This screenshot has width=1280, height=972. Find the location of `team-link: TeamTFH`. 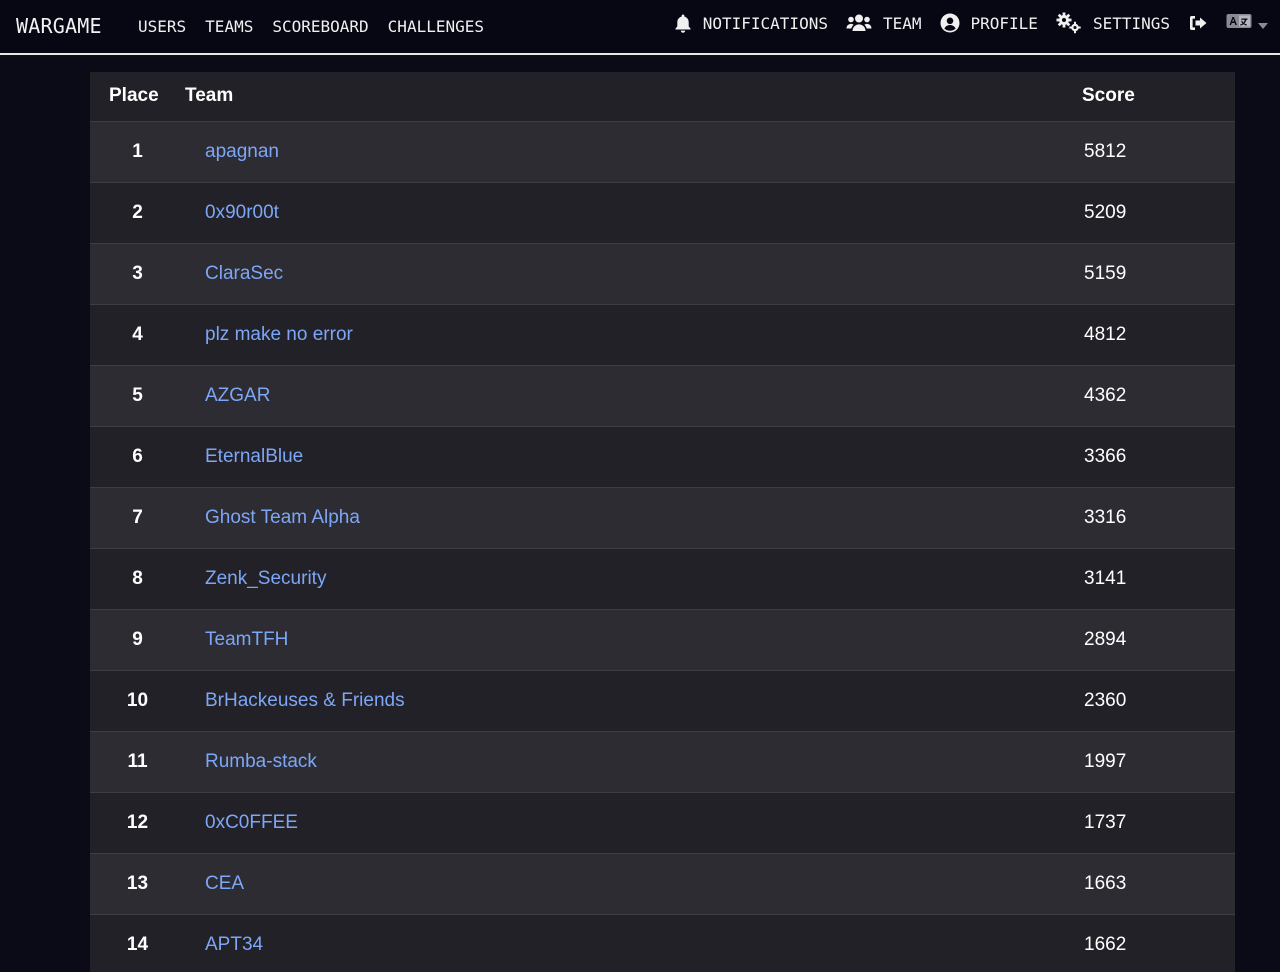

team-link: TeamTFH is located at coordinates (246, 639).